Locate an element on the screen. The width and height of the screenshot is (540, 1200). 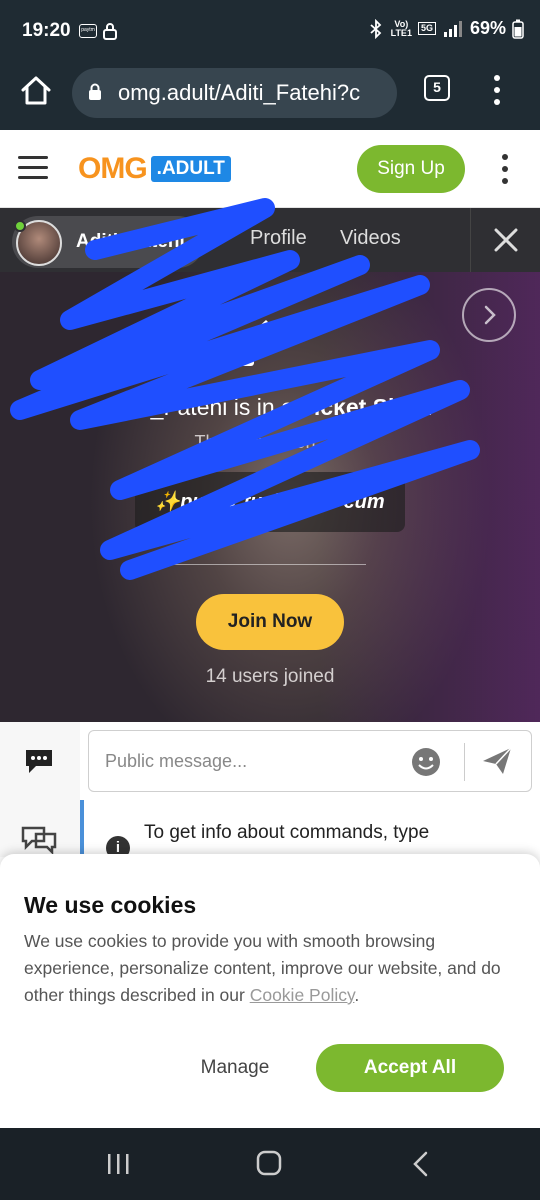
accept-all-button: Accept All is located at coordinates (410, 1068).